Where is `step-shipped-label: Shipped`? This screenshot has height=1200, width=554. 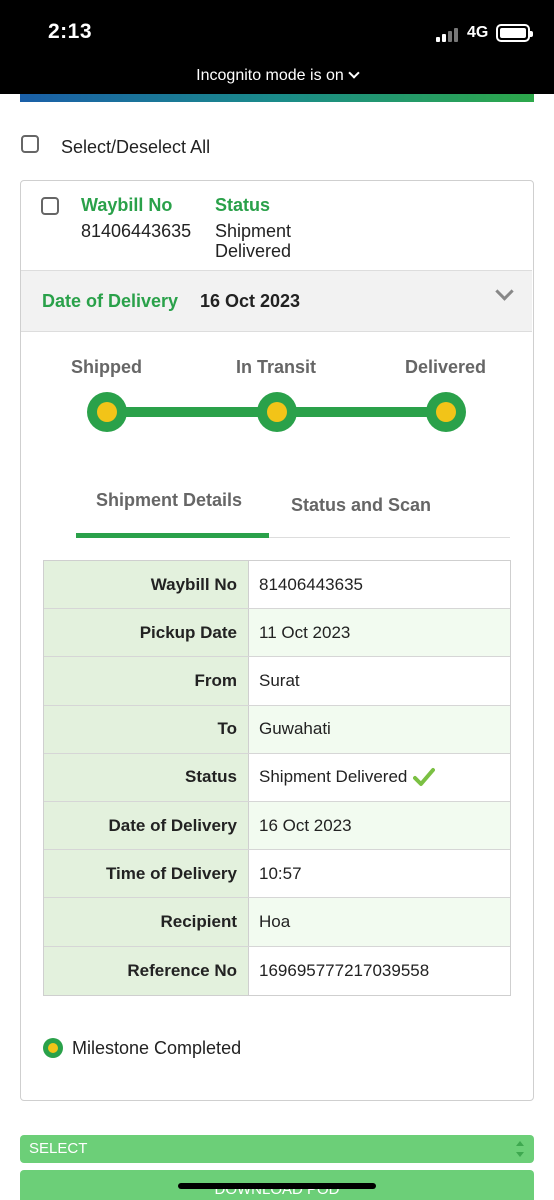 step-shipped-label: Shipped is located at coordinates (106, 367).